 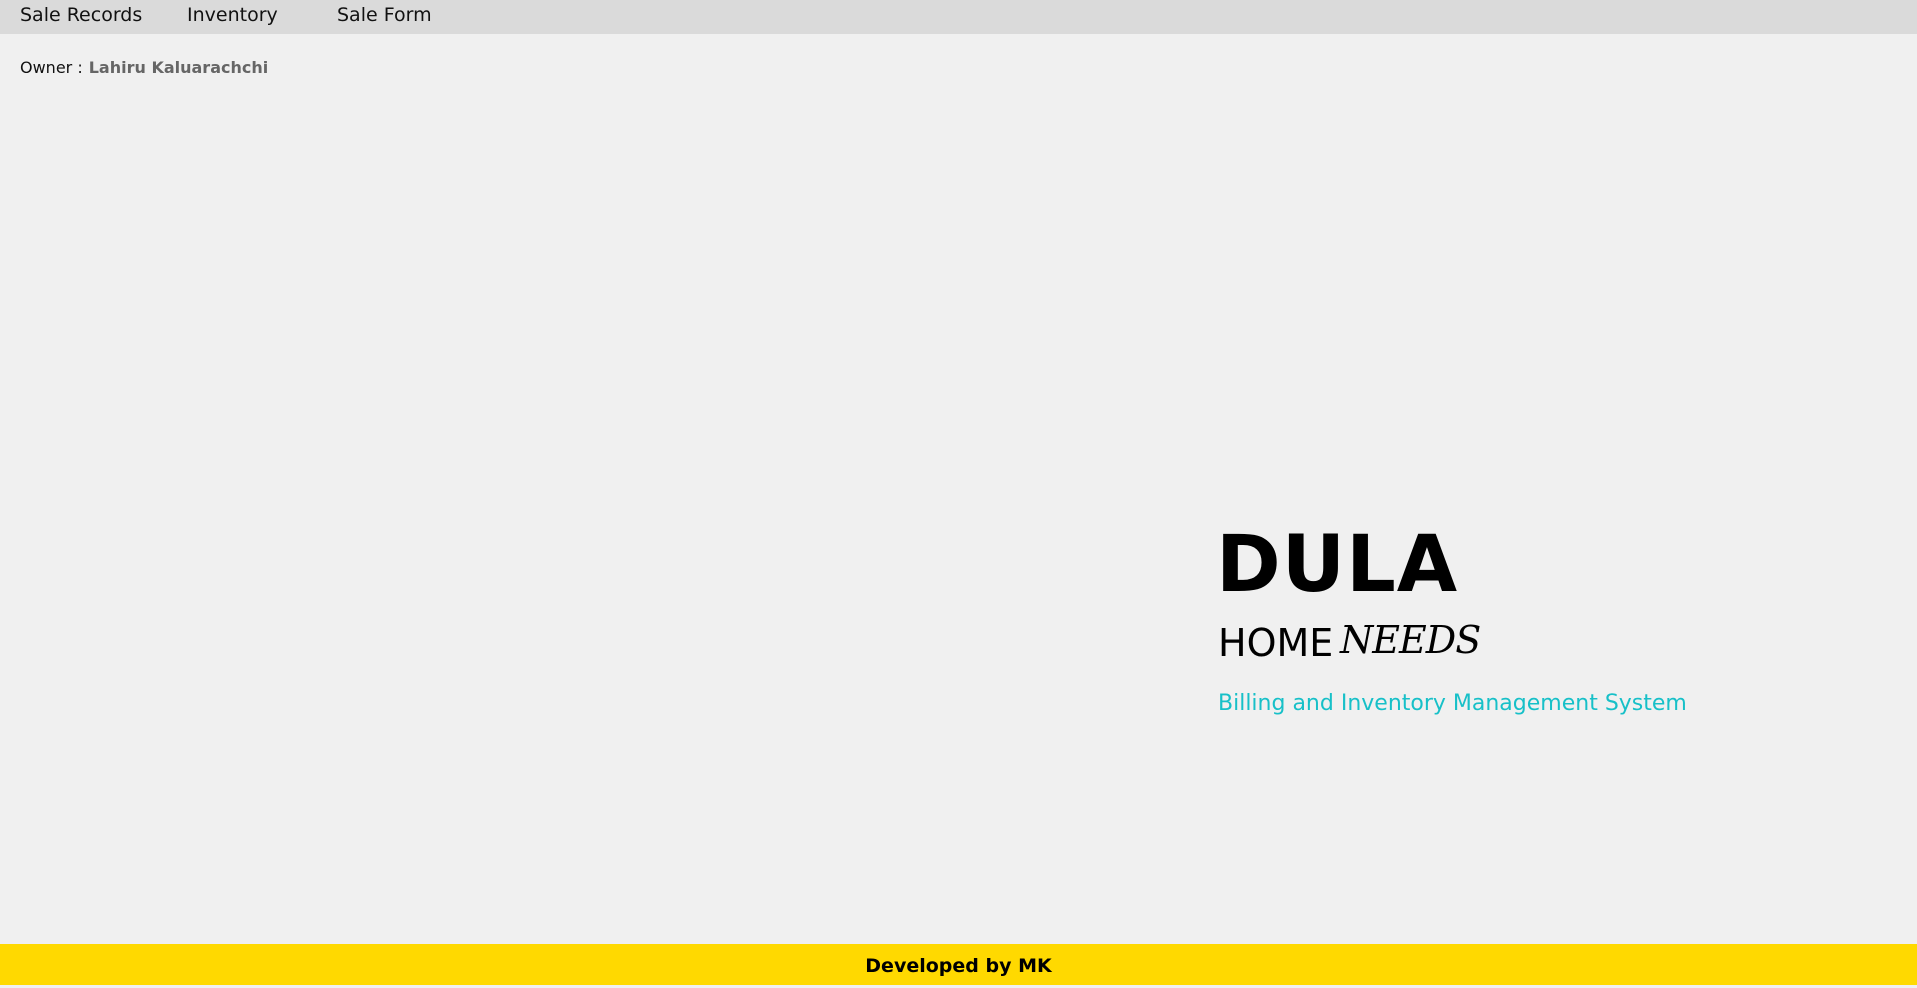 What do you see at coordinates (178, 67) in the screenshot?
I see `owner-name: Lahiru Kaluarachchi` at bounding box center [178, 67].